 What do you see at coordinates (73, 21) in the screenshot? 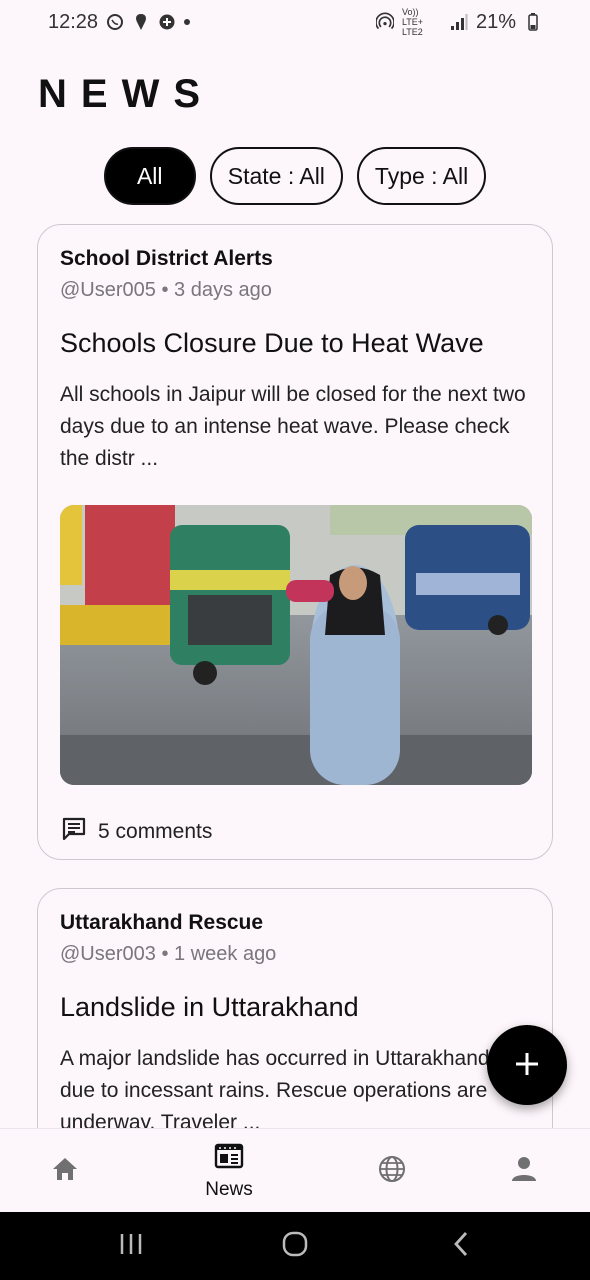
I see `status-time: 12:28` at bounding box center [73, 21].